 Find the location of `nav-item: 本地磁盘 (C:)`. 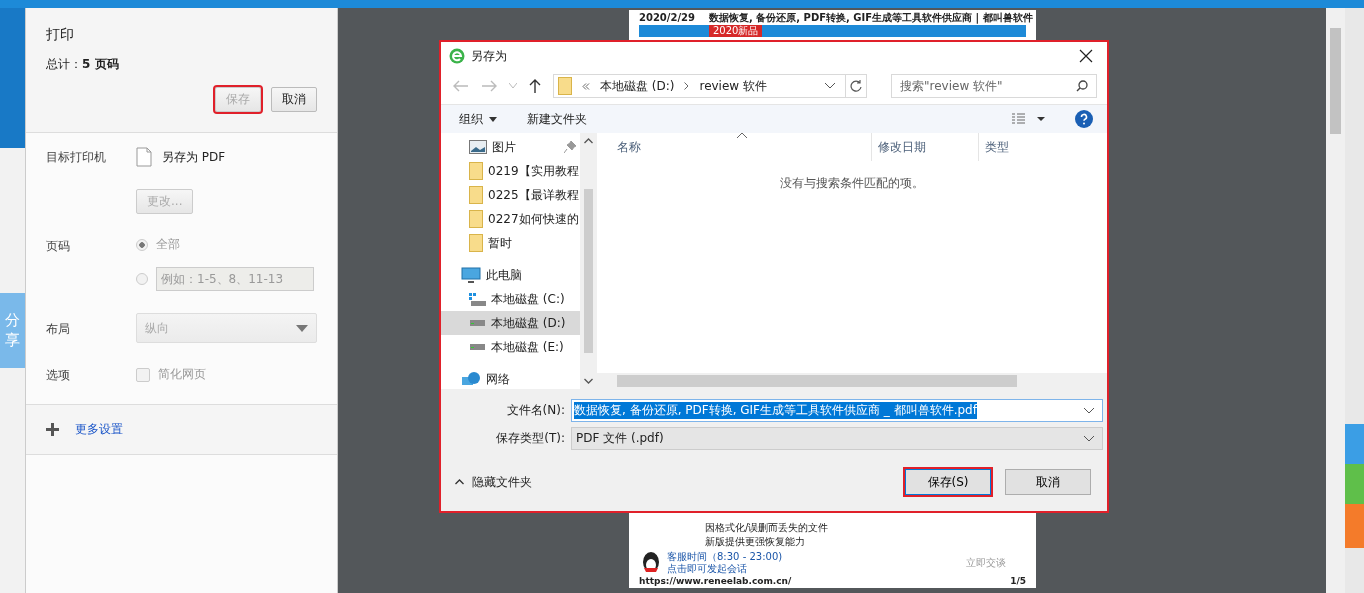

nav-item: 本地磁盘 (C:) is located at coordinates (510, 299).